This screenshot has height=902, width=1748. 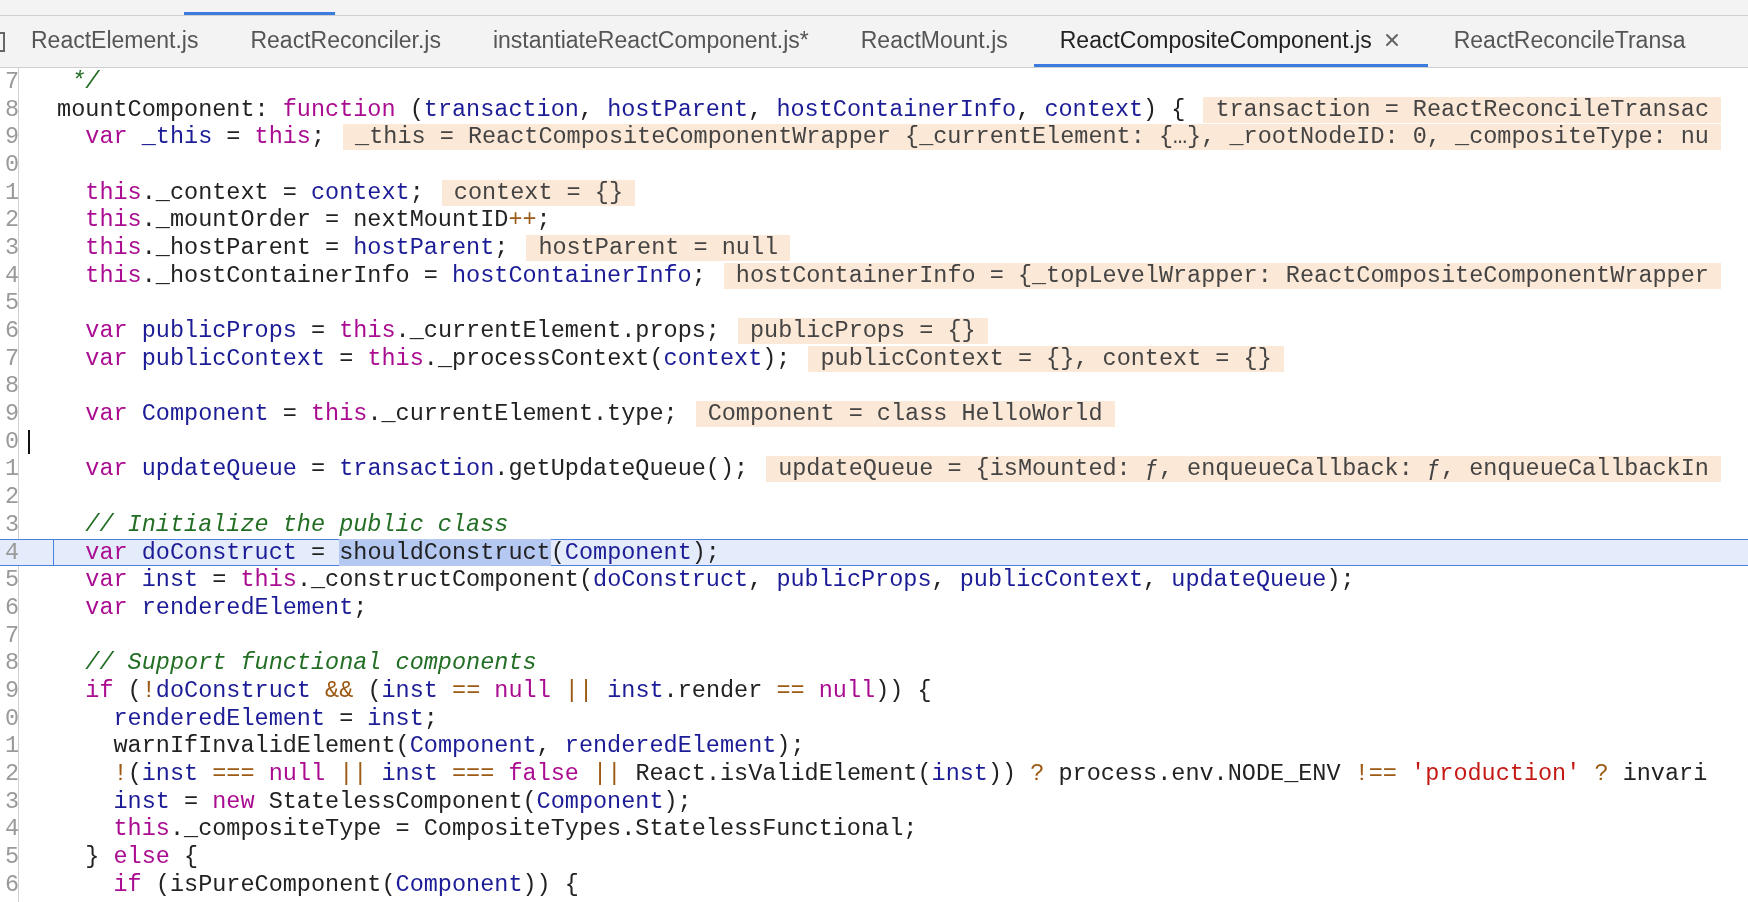 I want to click on code-line: this._context = context;, so click(x=254, y=192).